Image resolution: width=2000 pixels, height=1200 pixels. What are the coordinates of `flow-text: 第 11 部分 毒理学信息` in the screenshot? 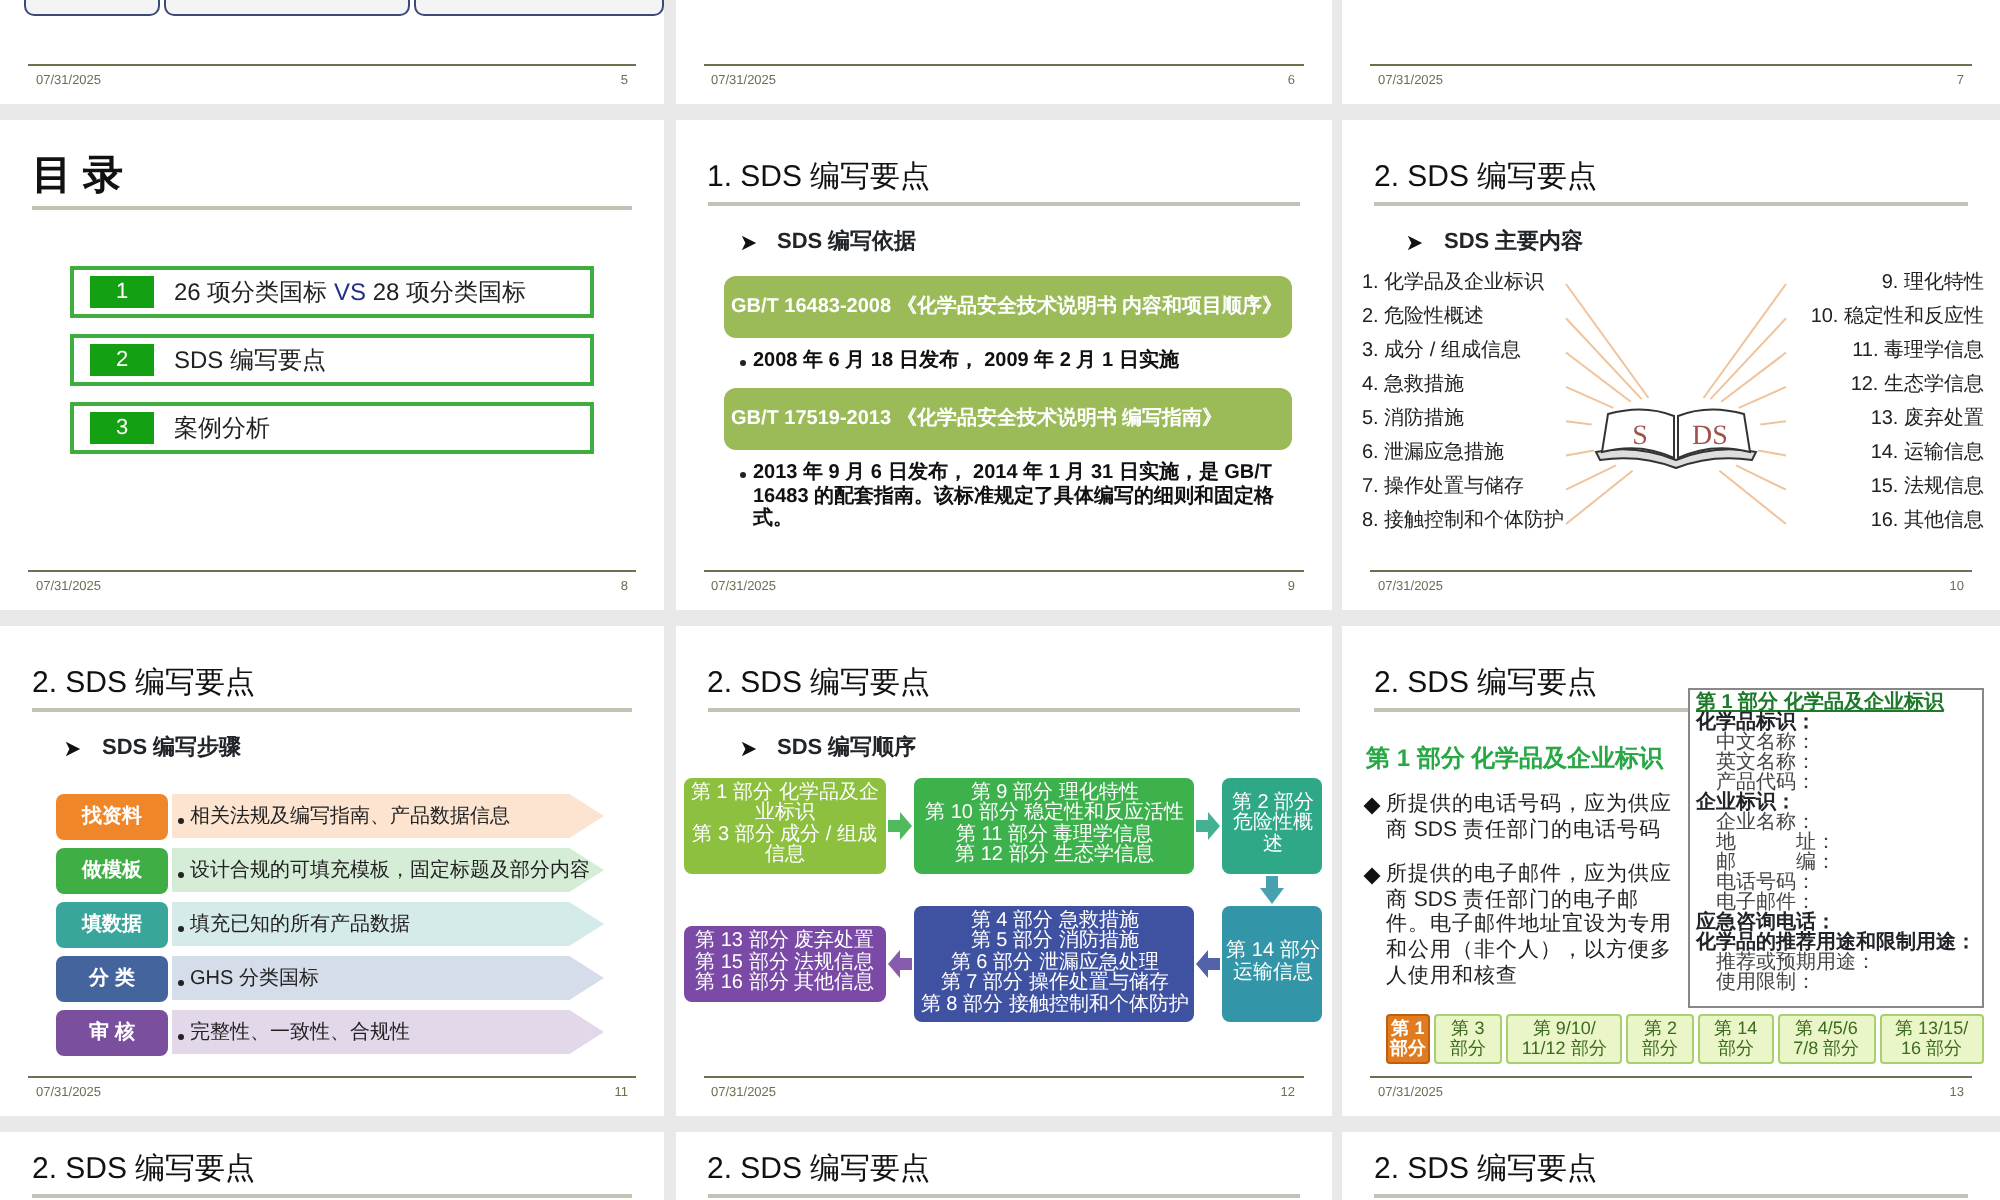 It's located at (1054, 835).